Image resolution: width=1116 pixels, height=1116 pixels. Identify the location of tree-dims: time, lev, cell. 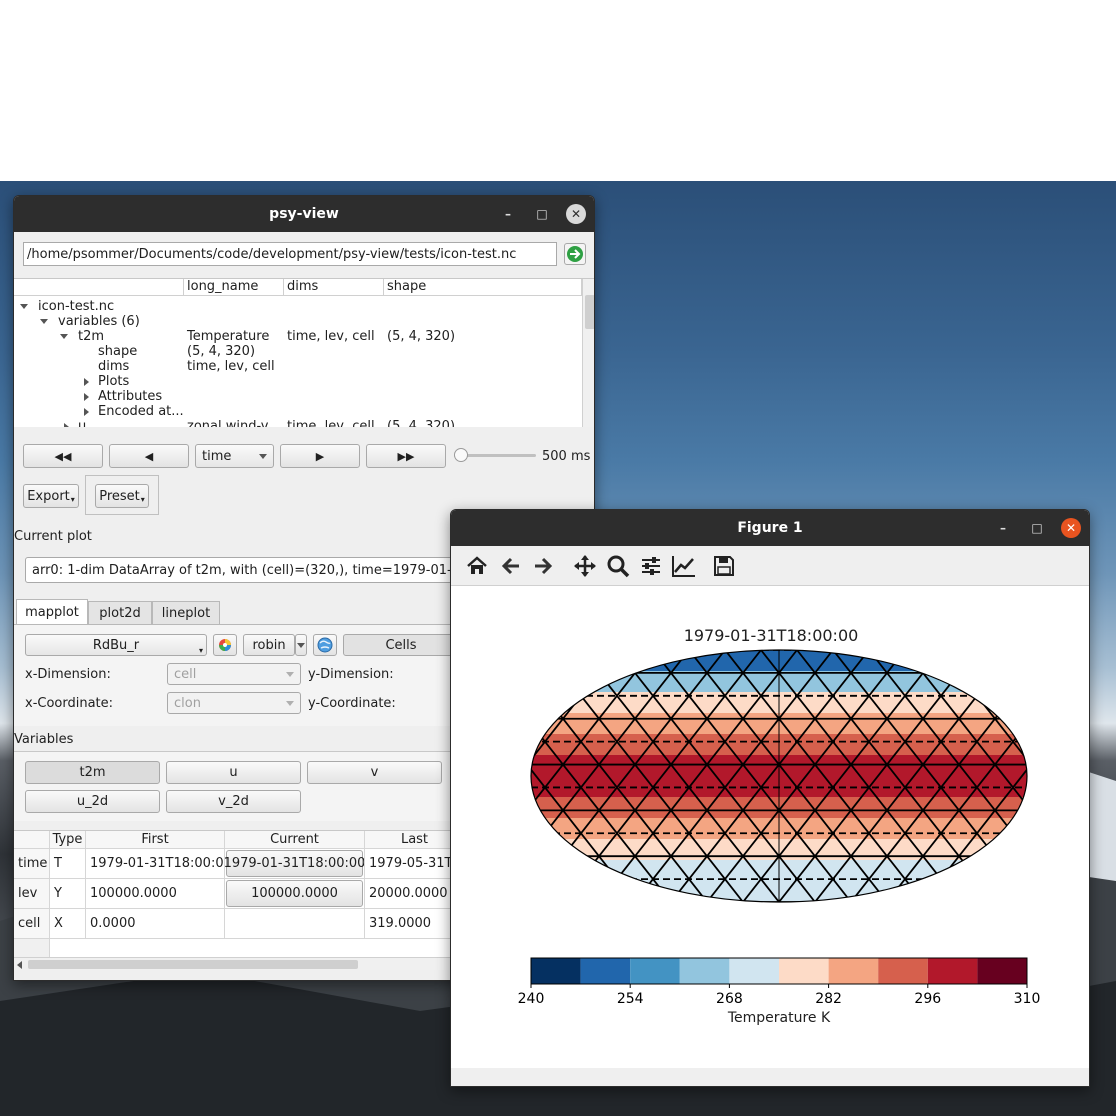
(331, 336).